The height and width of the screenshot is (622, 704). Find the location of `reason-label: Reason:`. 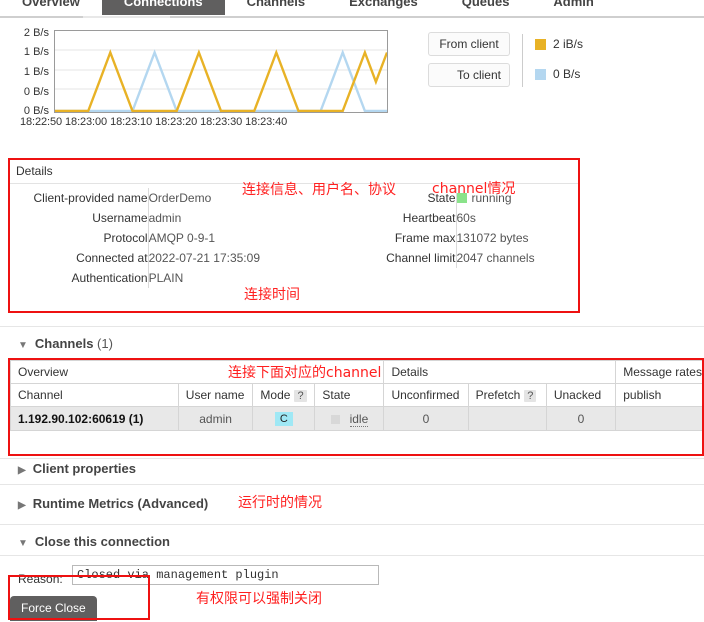

reason-label: Reason: is located at coordinates (40, 579).